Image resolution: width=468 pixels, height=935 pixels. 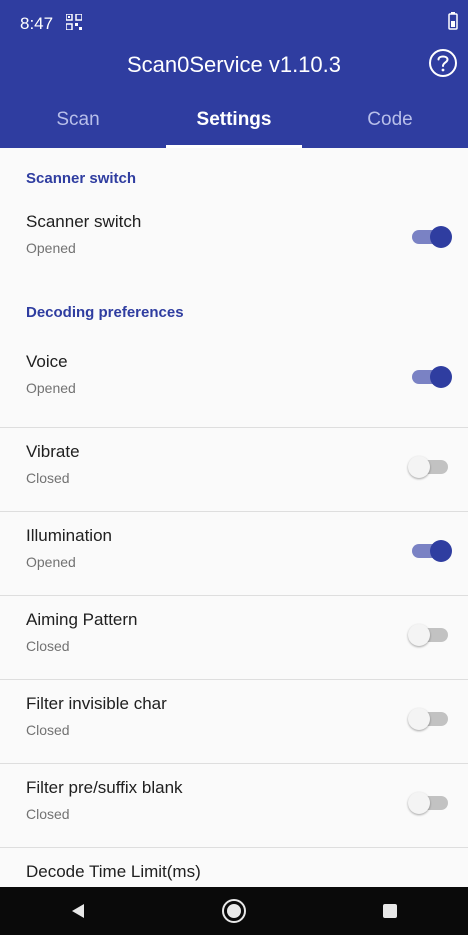 What do you see at coordinates (234, 388) in the screenshot?
I see `setting-voice: Voice Opened` at bounding box center [234, 388].